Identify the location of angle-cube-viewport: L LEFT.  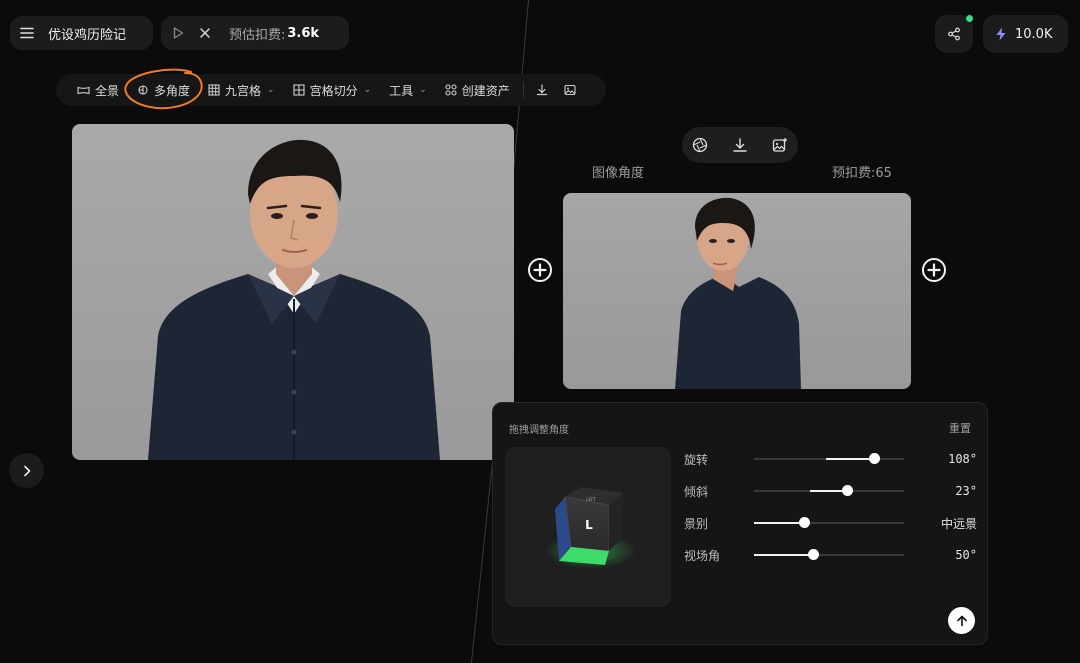
(588, 527).